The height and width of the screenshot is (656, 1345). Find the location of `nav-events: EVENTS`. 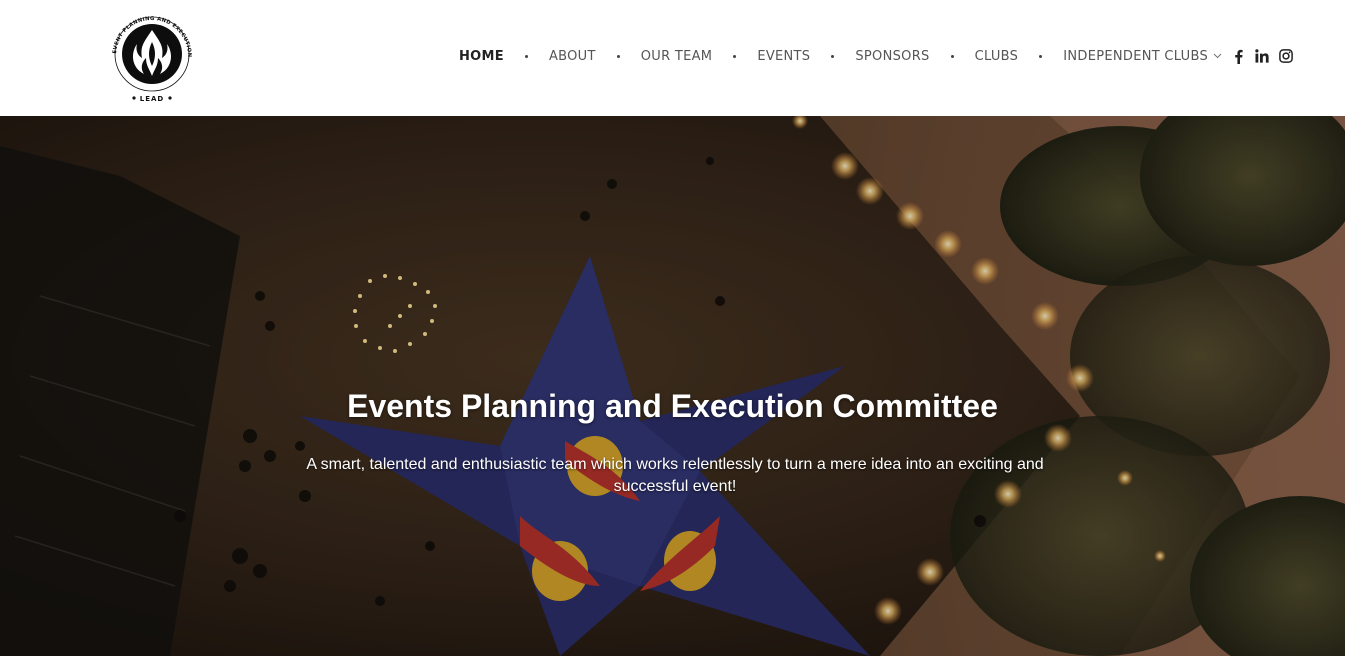

nav-events: EVENTS is located at coordinates (783, 56).